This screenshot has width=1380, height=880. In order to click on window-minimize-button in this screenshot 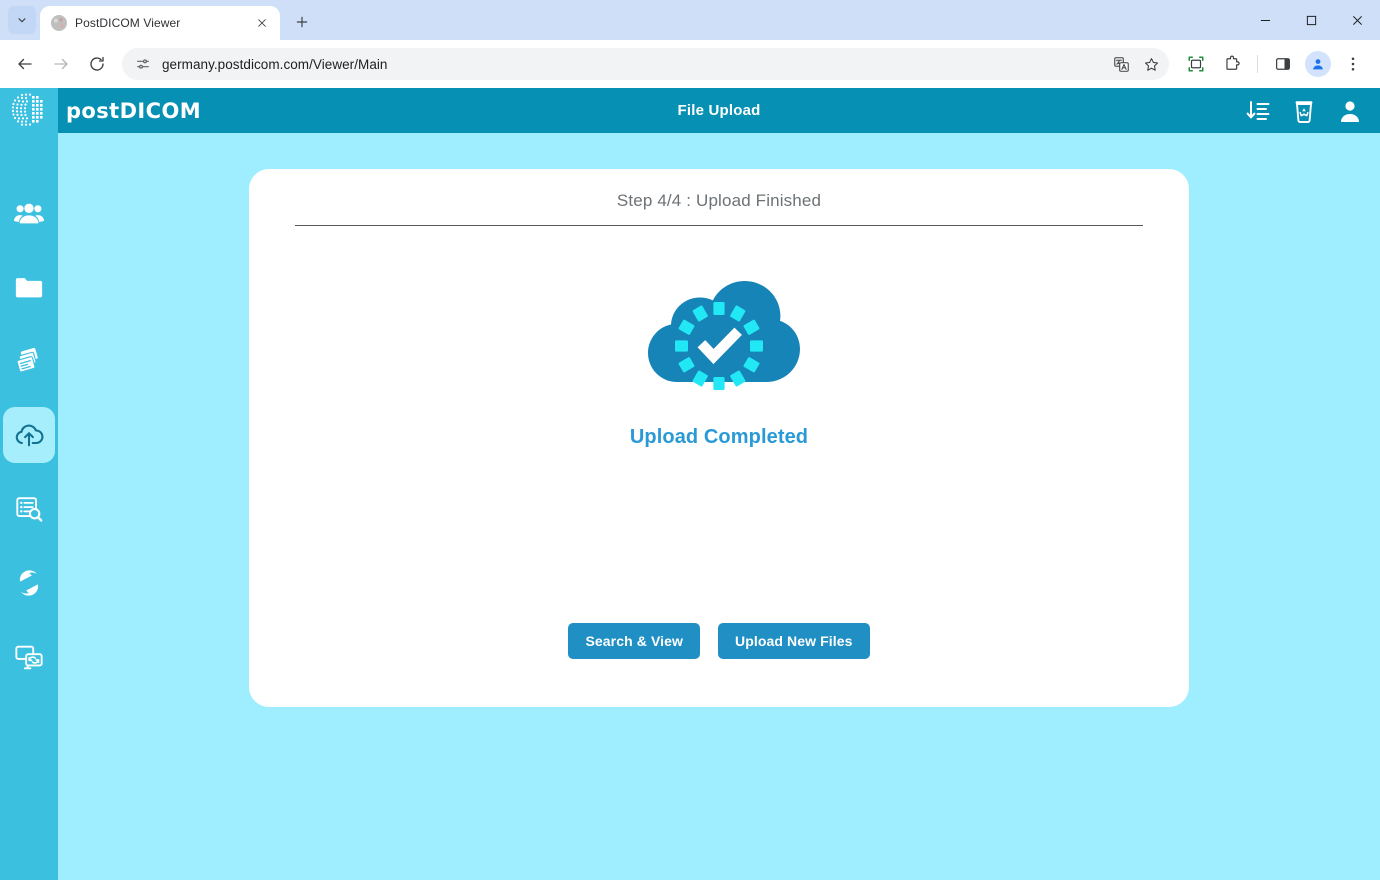, I will do `click(1265, 20)`.